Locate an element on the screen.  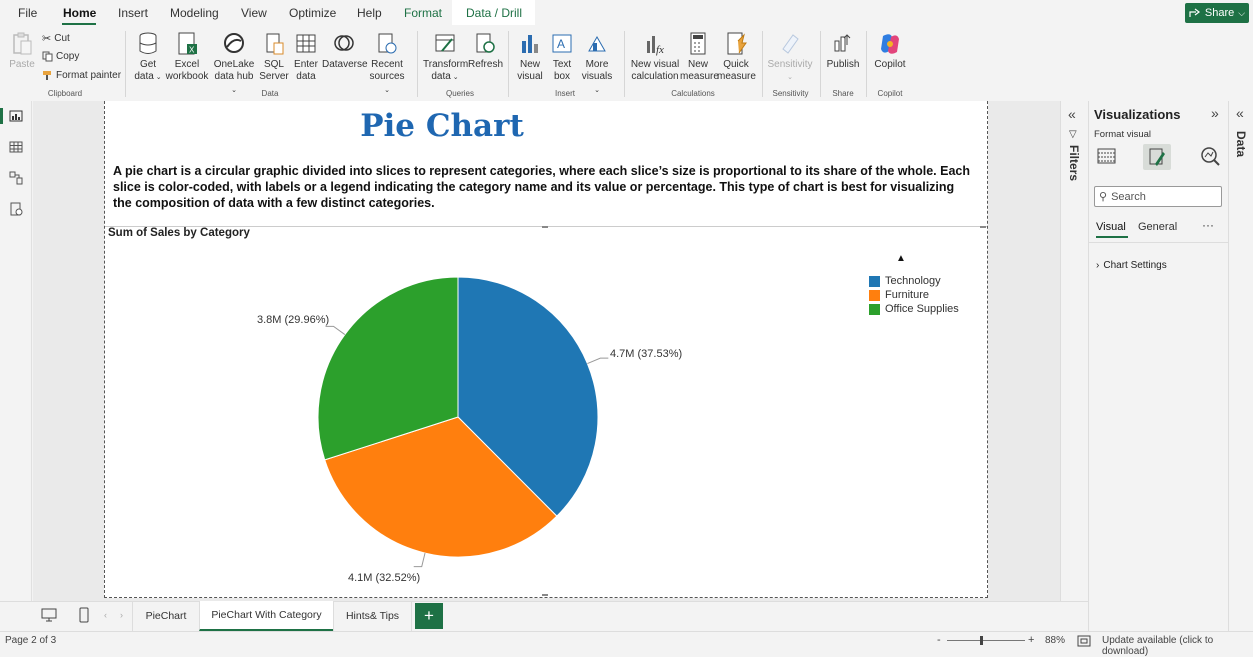
resize-handle-top is located at coordinates (545, 227).